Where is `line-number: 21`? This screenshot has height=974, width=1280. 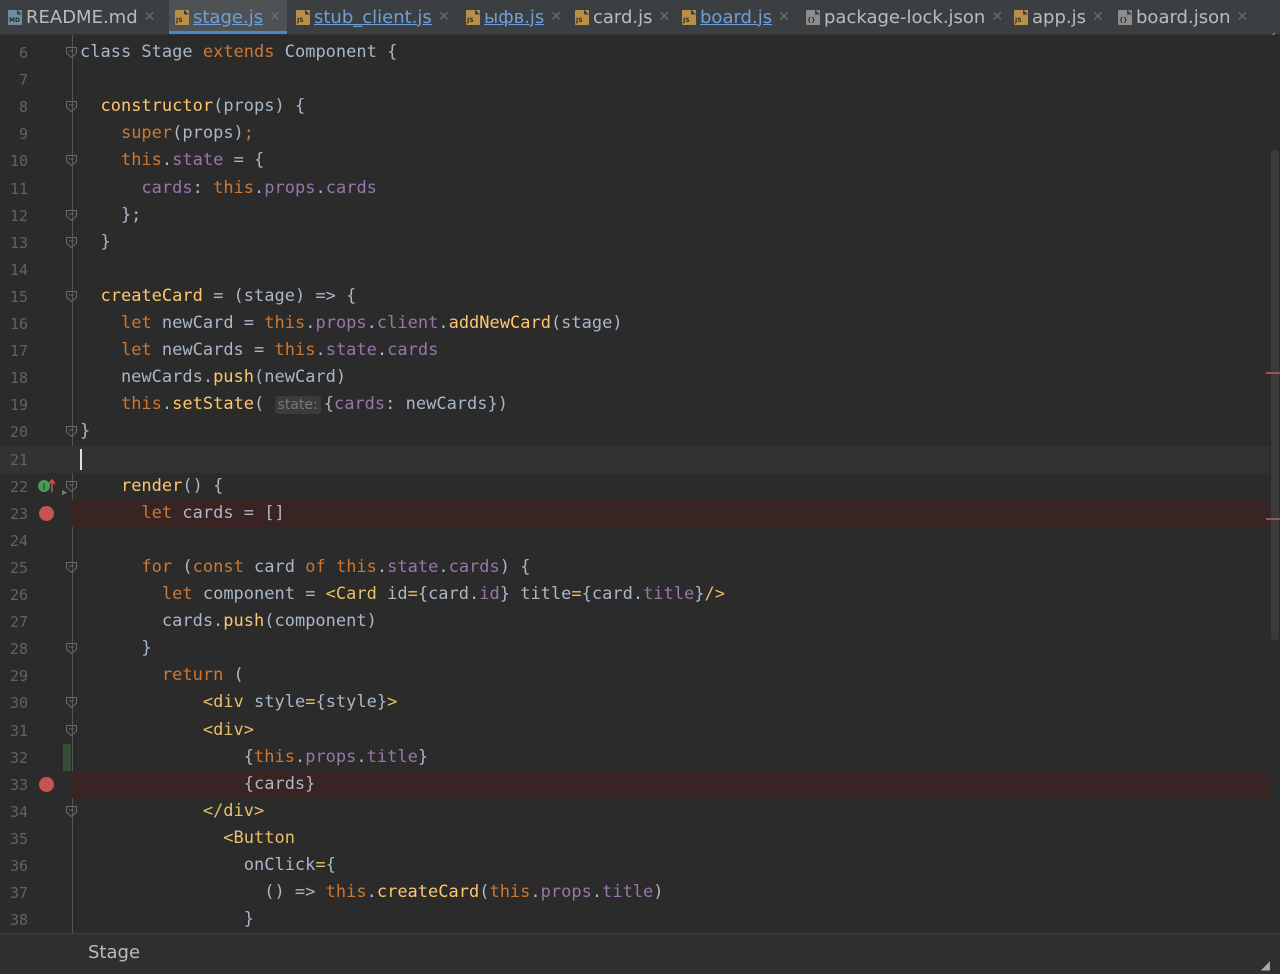 line-number: 21 is located at coordinates (14, 460).